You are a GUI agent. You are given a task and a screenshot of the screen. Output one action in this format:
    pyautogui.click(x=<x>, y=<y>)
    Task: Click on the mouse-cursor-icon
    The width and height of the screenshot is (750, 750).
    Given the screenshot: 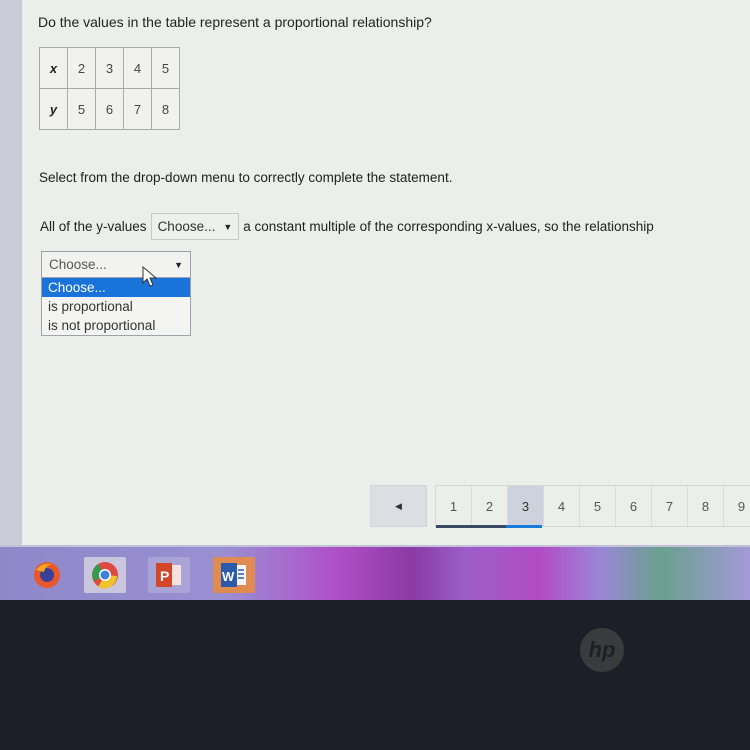 What is the action you would take?
    pyautogui.click(x=150, y=276)
    